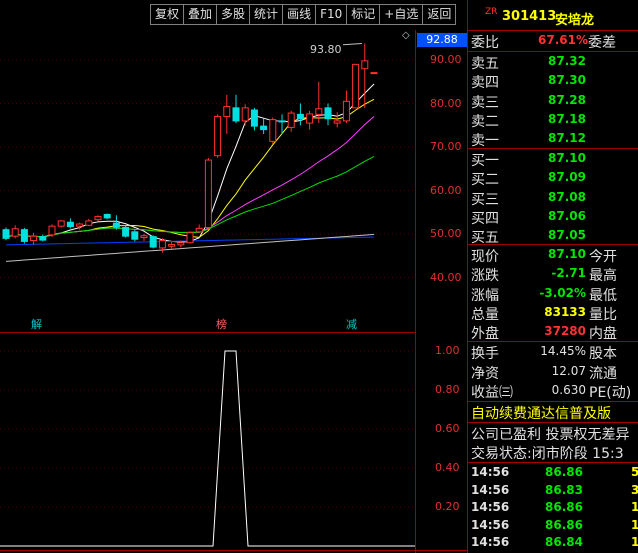 The height and width of the screenshot is (553, 638). Describe the element at coordinates (485, 295) in the screenshot. I see `quote-label: 涨幅` at that location.